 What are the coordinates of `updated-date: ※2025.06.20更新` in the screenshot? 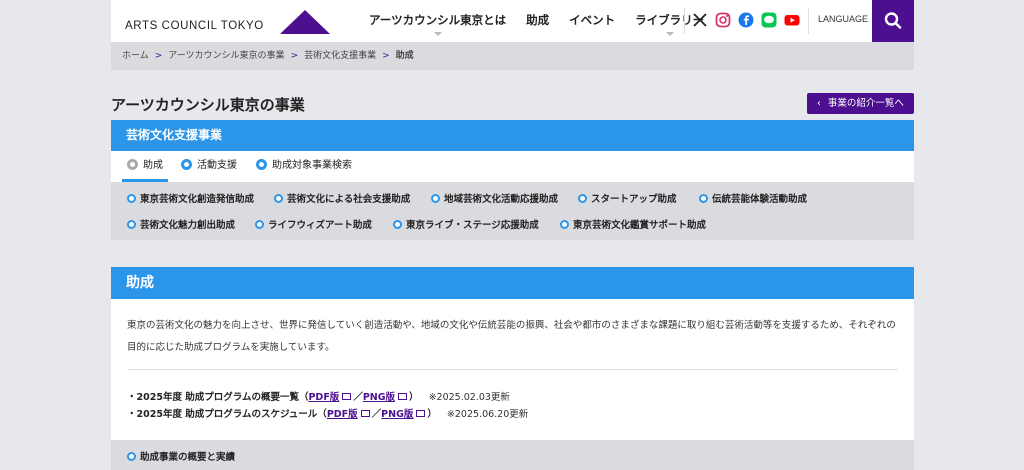 It's located at (487, 414).